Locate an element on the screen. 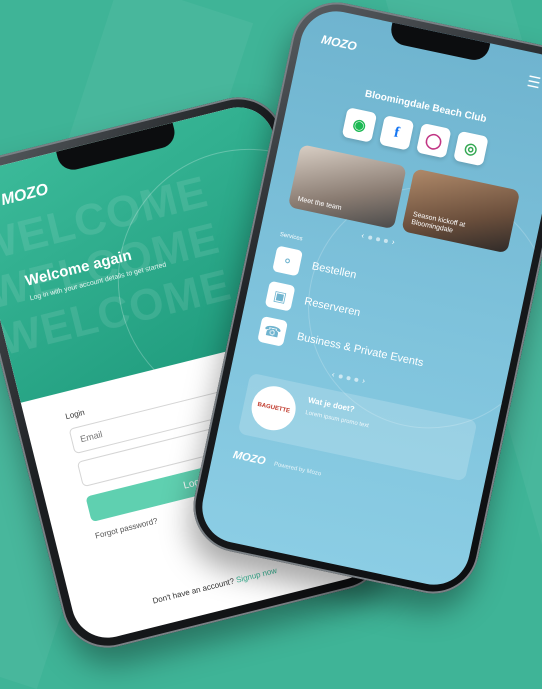 Image resolution: width=542 pixels, height=689 pixels. photo-caption: Meet the team is located at coordinates (319, 203).